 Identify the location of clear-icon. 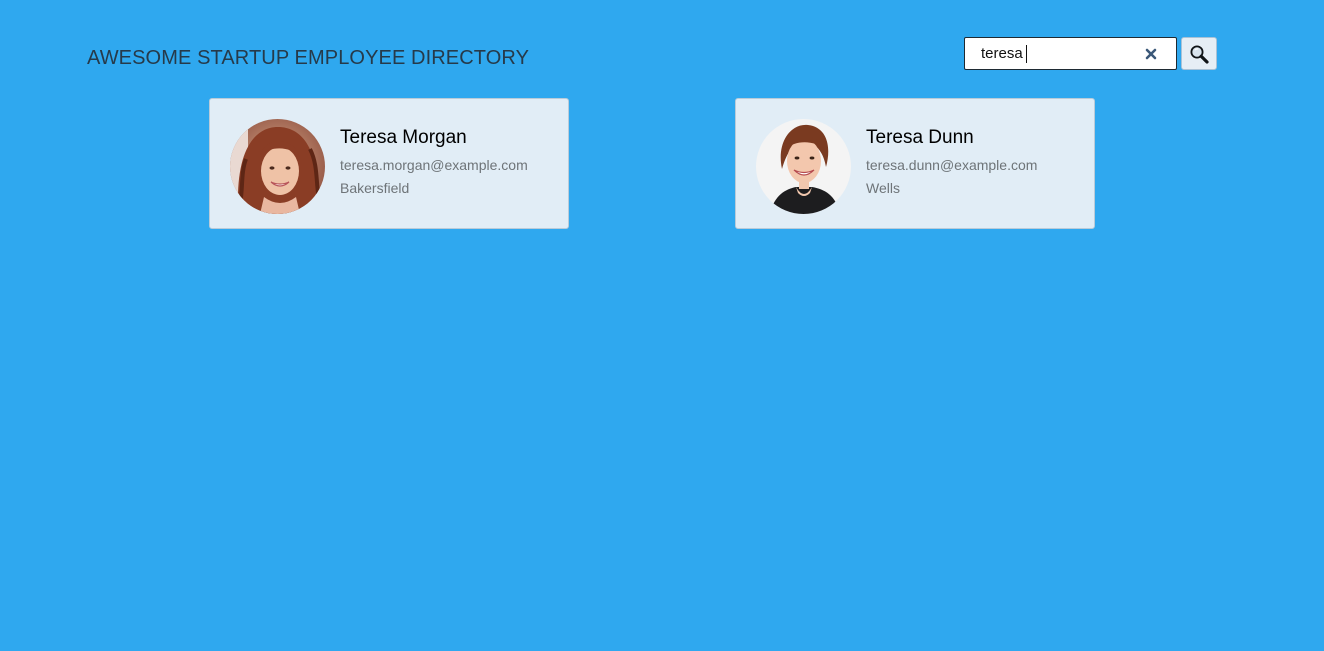
(1151, 54).